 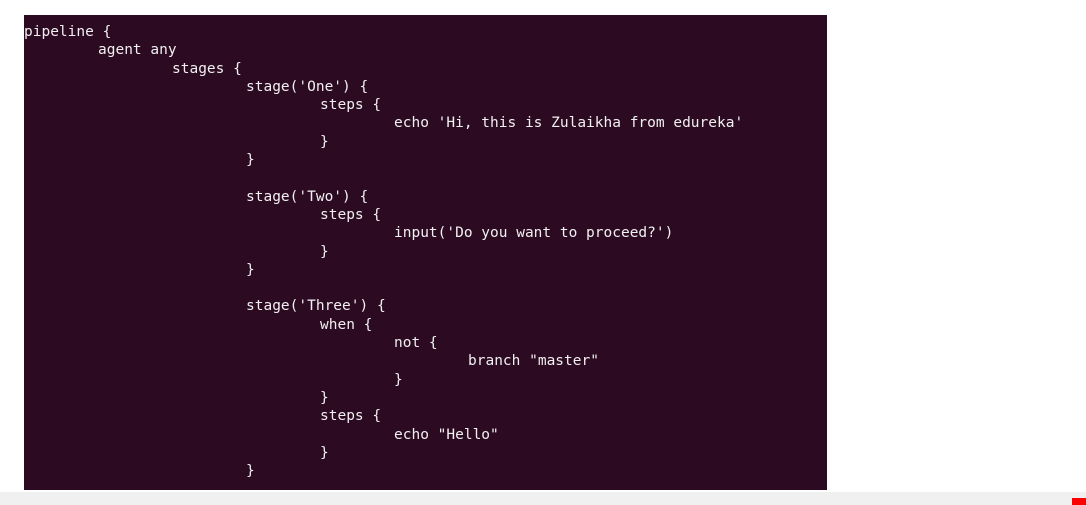 I want to click on code-line: branch "master", so click(x=533, y=361).